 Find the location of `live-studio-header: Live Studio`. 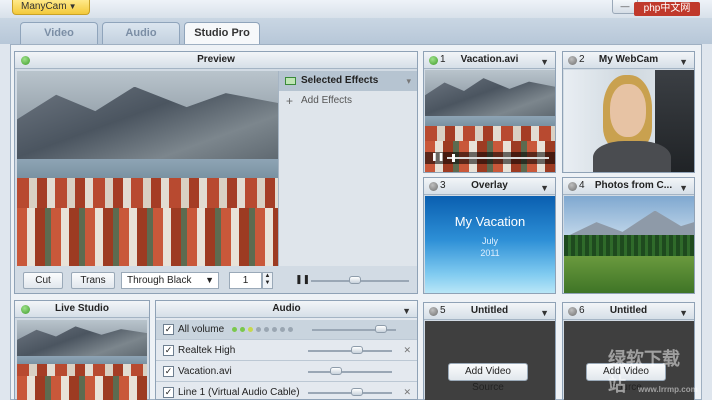

live-studio-header: Live Studio is located at coordinates (82, 309).